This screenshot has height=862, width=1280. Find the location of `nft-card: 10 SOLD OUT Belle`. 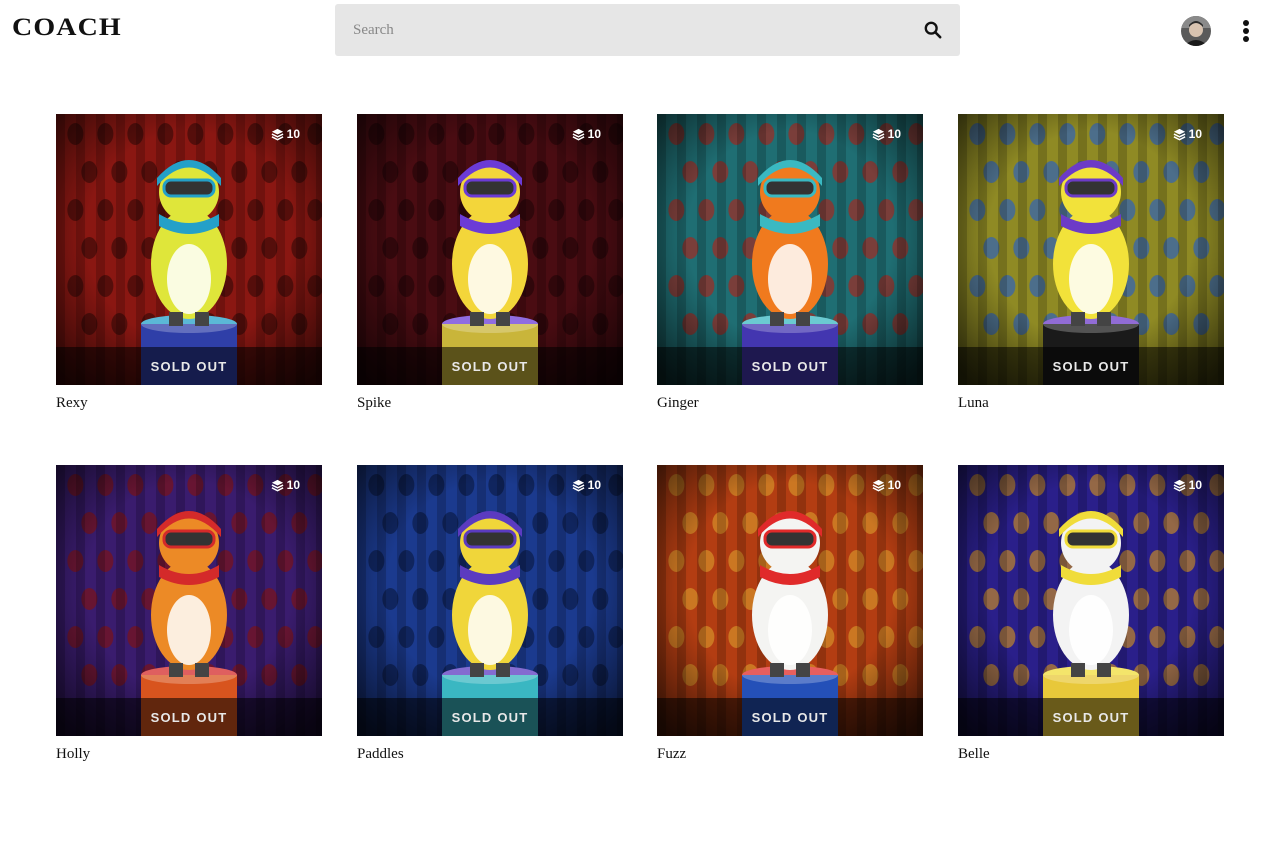

nft-card: 10 SOLD OUT Belle is located at coordinates (1091, 614).